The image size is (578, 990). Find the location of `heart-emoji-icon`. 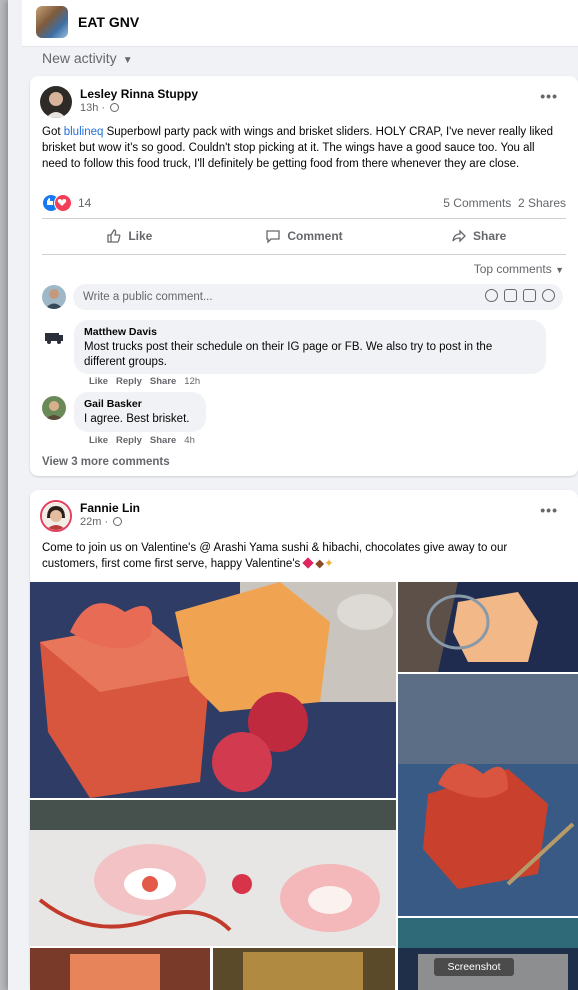

heart-emoji-icon is located at coordinates (308, 563).